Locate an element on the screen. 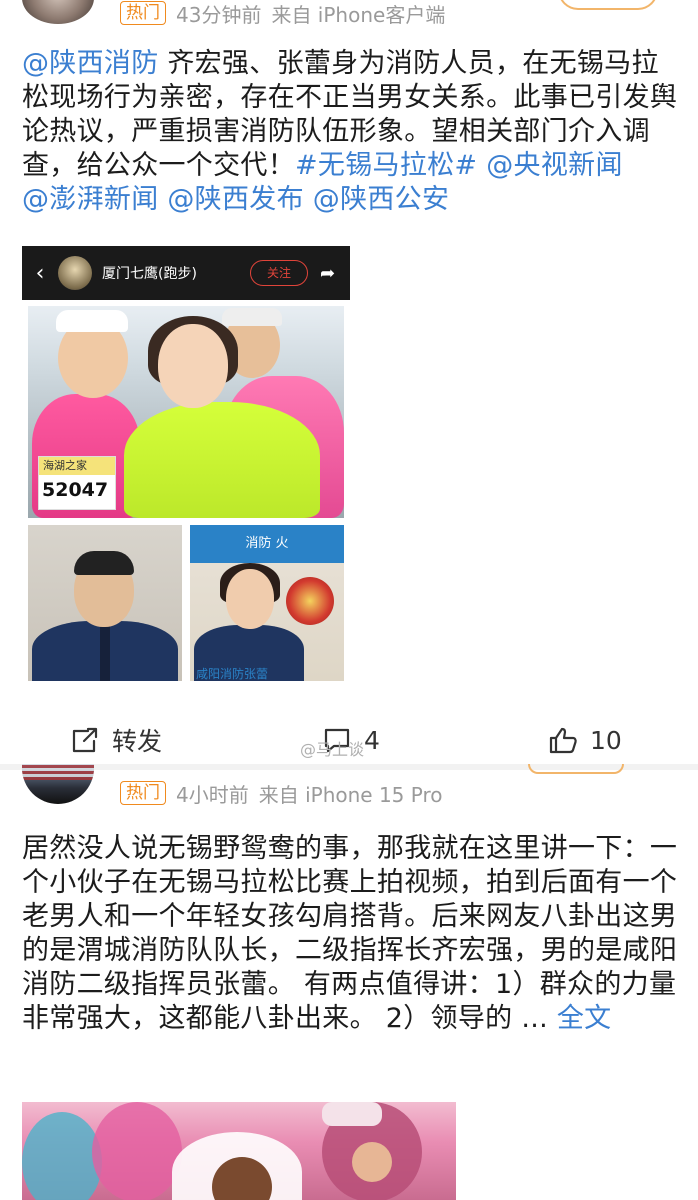  portrait-photo-man is located at coordinates (105, 603).